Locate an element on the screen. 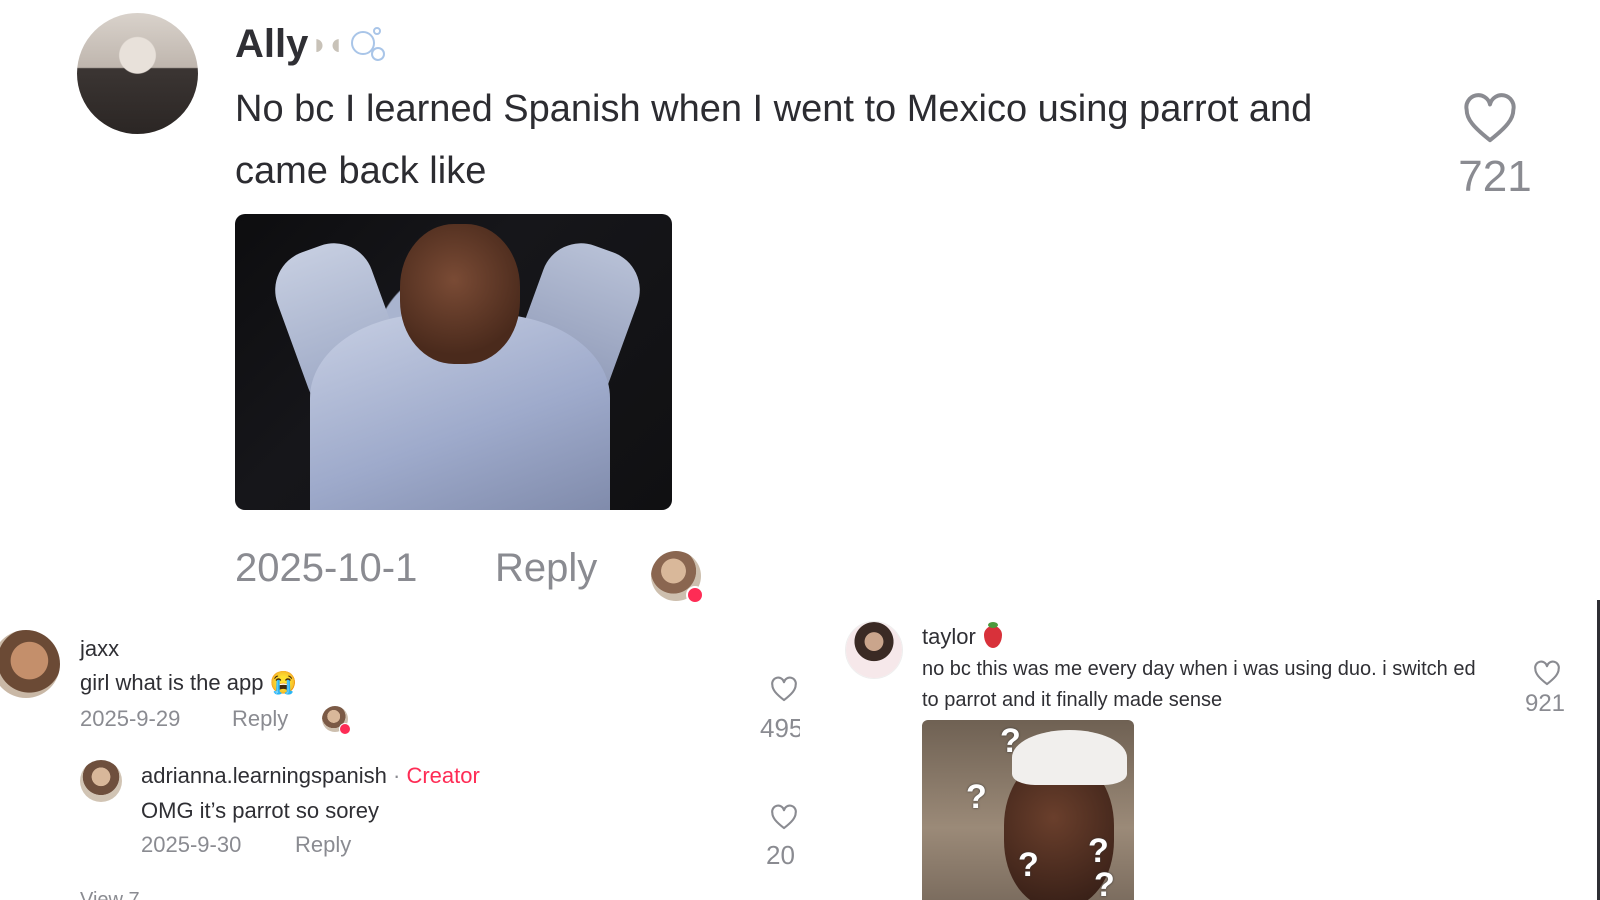  adrianna-username-row: adrianna.learningspanish · Creator is located at coordinates (310, 776).